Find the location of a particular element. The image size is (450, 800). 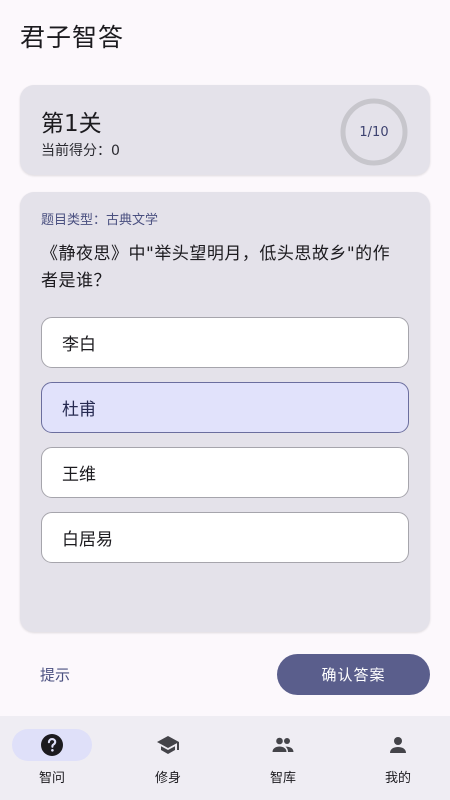

score-row: 当前得分：0 is located at coordinates (80, 150).